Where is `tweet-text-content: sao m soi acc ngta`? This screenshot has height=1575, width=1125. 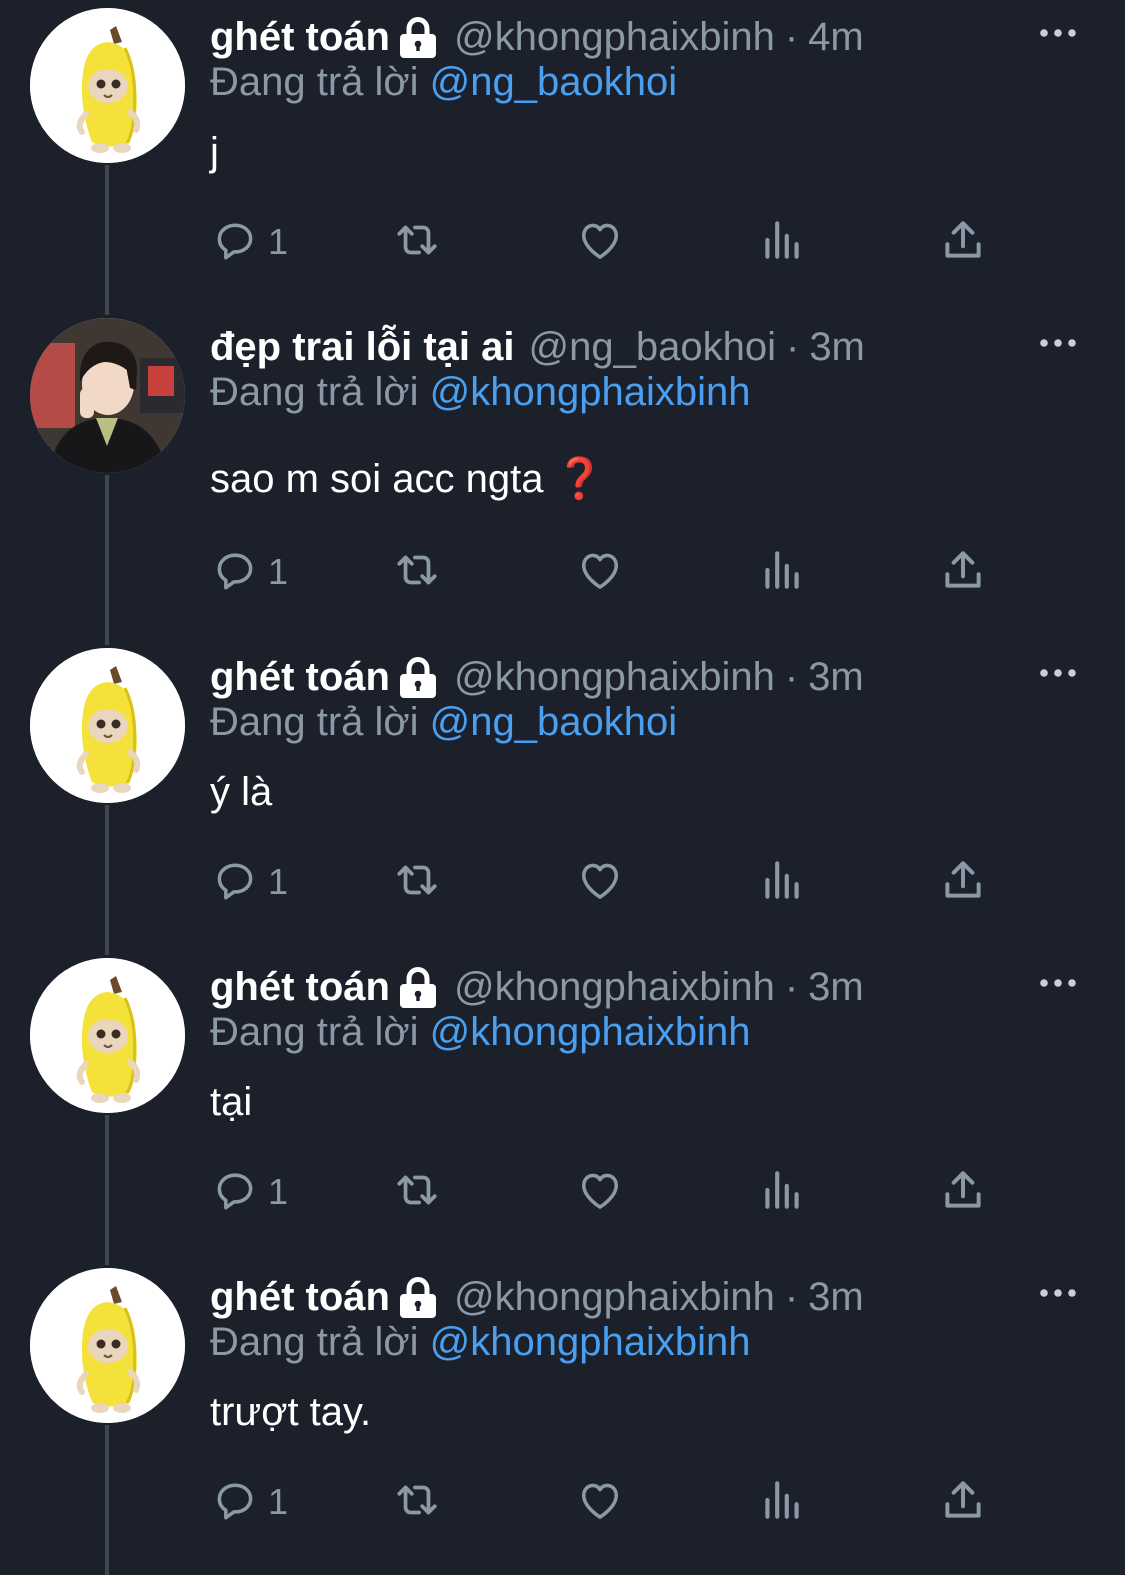
tweet-text-content: sao m soi acc ngta is located at coordinates (377, 479).